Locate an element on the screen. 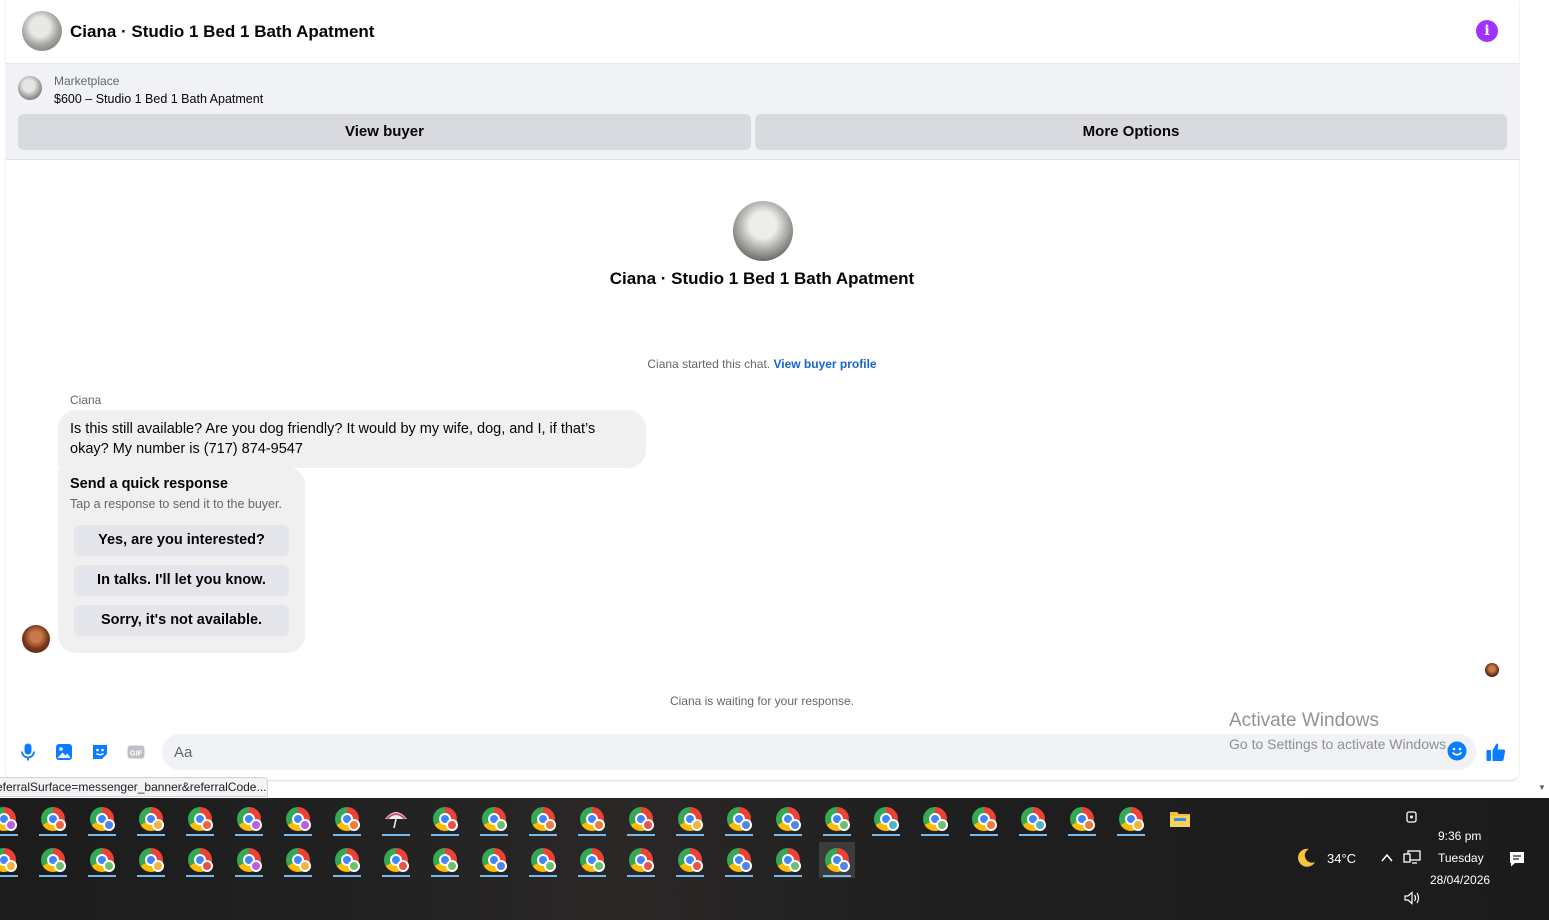 The image size is (1549, 920). listing-thumbnail is located at coordinates (30, 88).